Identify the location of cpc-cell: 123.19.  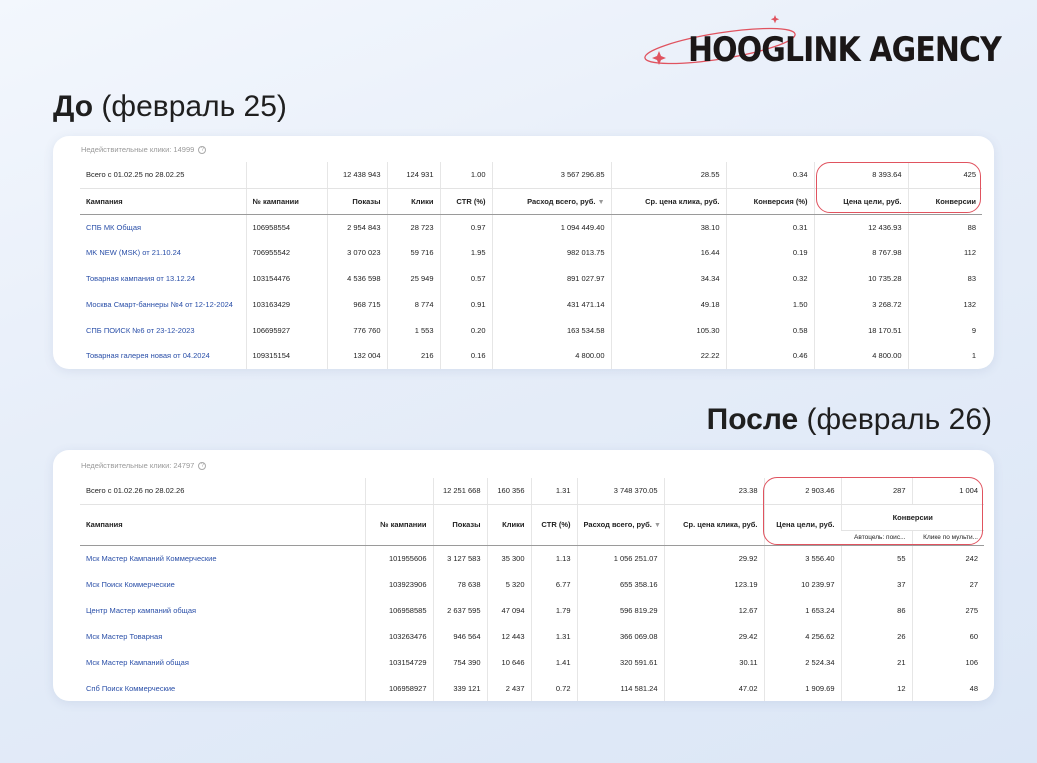
(713, 584).